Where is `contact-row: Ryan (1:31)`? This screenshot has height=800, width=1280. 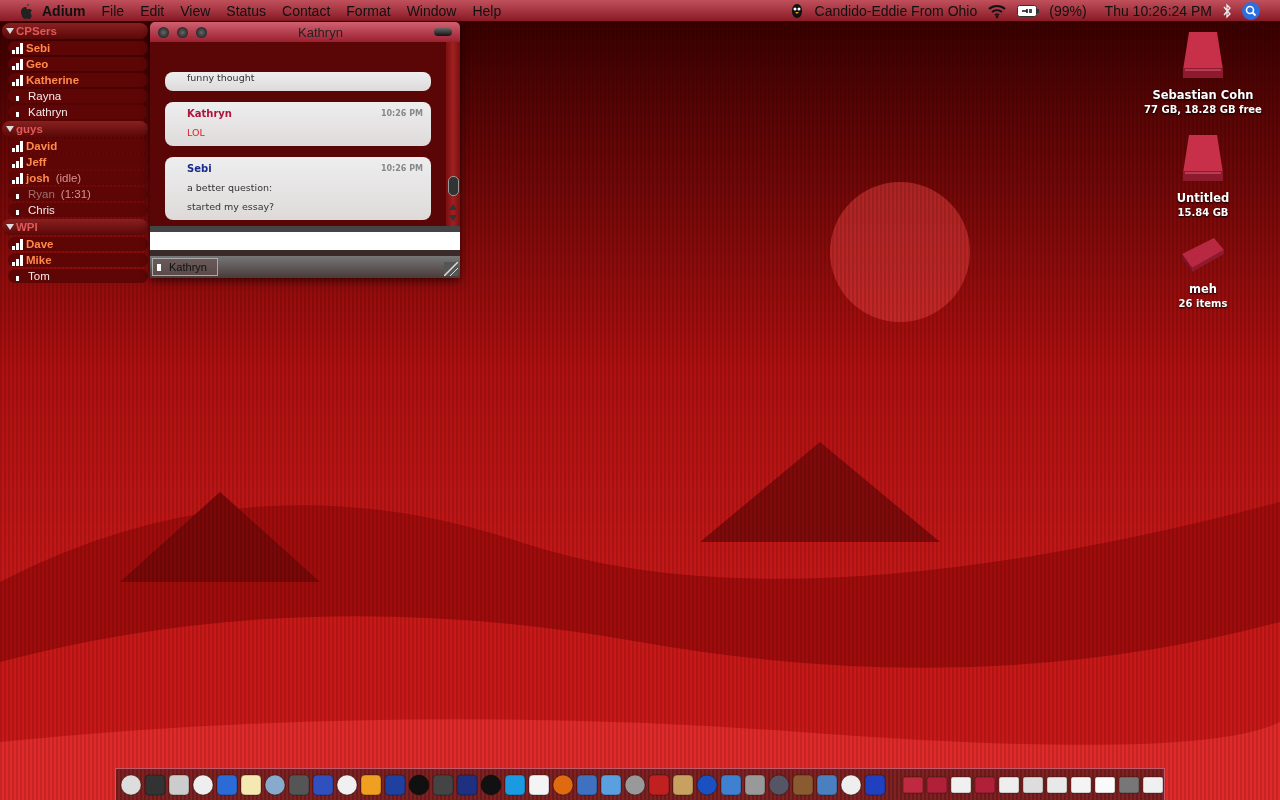 contact-row: Ryan (1:31) is located at coordinates (78, 194).